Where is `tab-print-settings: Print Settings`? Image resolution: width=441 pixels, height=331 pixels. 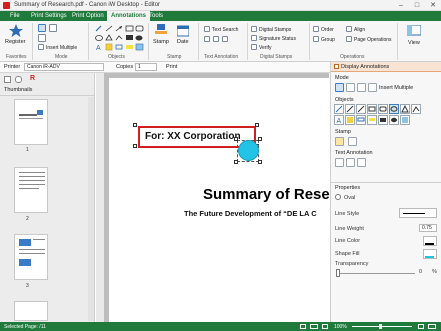 tab-print-settings: Print Settings is located at coordinates (49, 16).